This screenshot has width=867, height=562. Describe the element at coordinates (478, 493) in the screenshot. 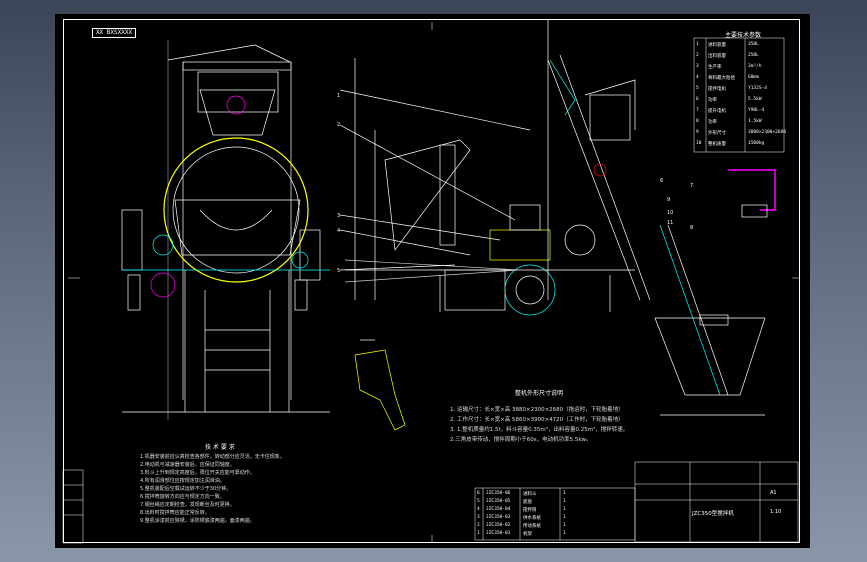

I see `bom-cell: 6` at that location.